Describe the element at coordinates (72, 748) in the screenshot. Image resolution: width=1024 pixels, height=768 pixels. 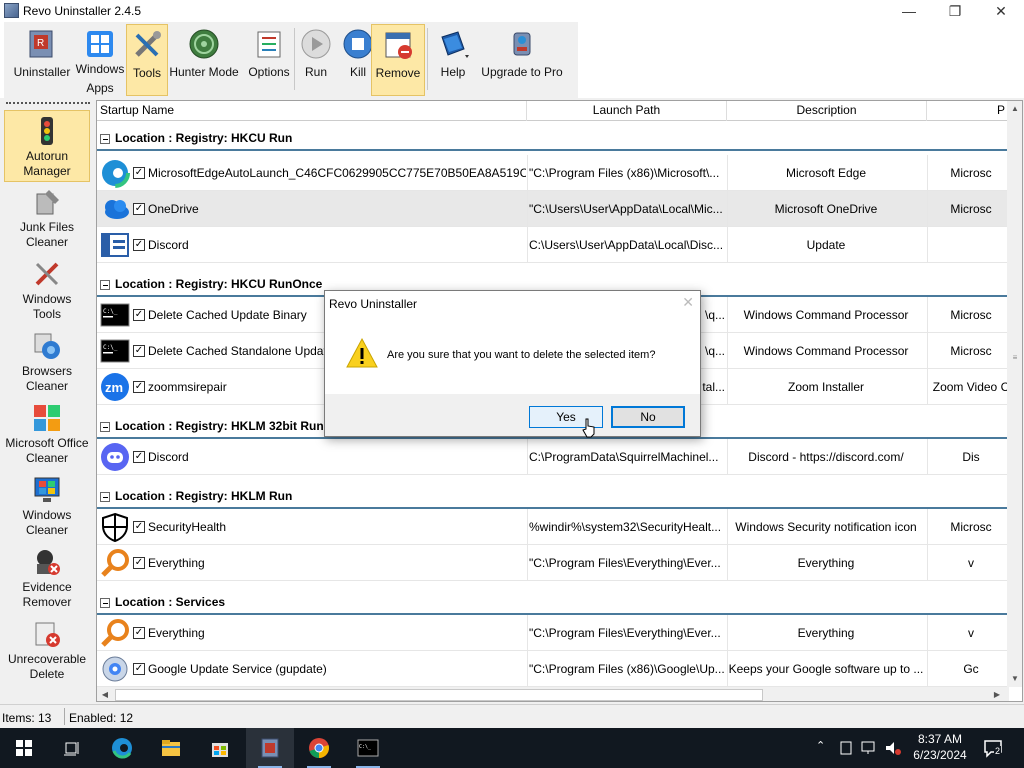
I see `task-view-button` at that location.